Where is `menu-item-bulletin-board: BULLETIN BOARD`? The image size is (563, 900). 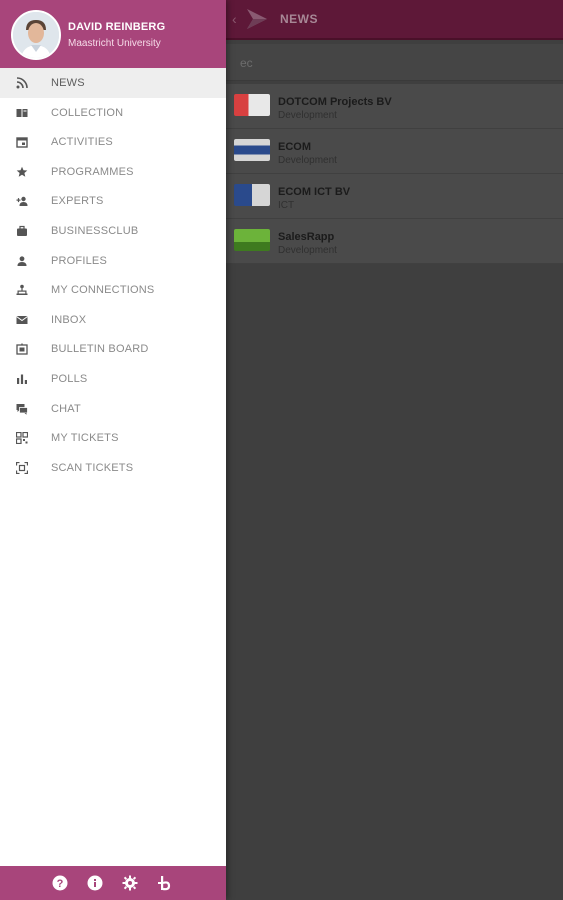
menu-item-bulletin-board: BULLETIN BOARD is located at coordinates (113, 349).